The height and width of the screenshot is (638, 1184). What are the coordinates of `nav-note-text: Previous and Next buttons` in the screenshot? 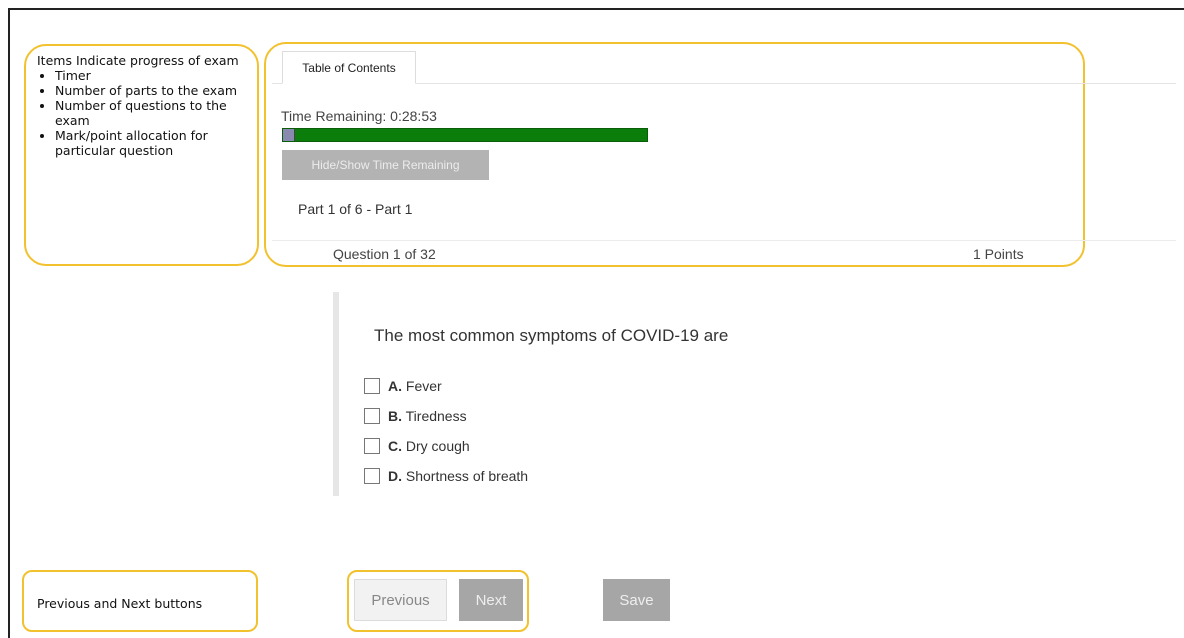 It's located at (120, 603).